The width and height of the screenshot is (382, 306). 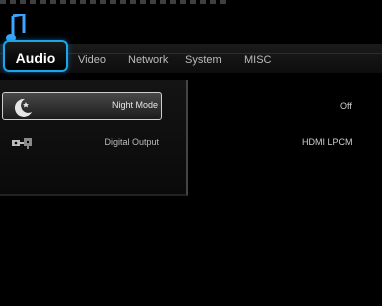 I want to click on setting-label-night-mode: Night Mode, so click(x=134, y=105).